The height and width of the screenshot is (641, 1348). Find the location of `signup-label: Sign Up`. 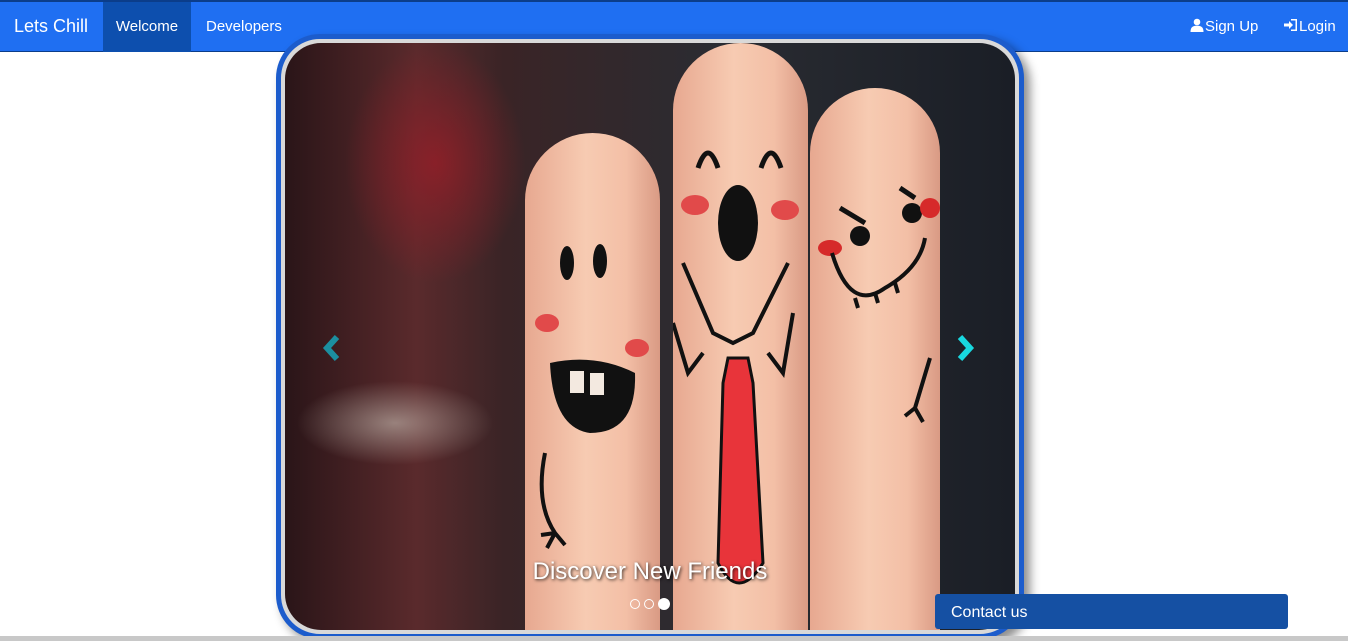

signup-label: Sign Up is located at coordinates (1232, 26).